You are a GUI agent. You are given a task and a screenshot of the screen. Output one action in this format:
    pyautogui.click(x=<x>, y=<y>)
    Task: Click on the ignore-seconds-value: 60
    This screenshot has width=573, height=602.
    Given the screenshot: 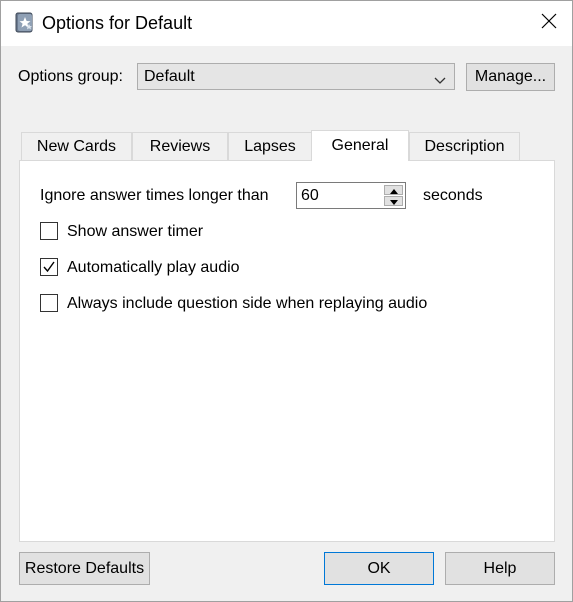 What is the action you would take?
    pyautogui.click(x=310, y=195)
    